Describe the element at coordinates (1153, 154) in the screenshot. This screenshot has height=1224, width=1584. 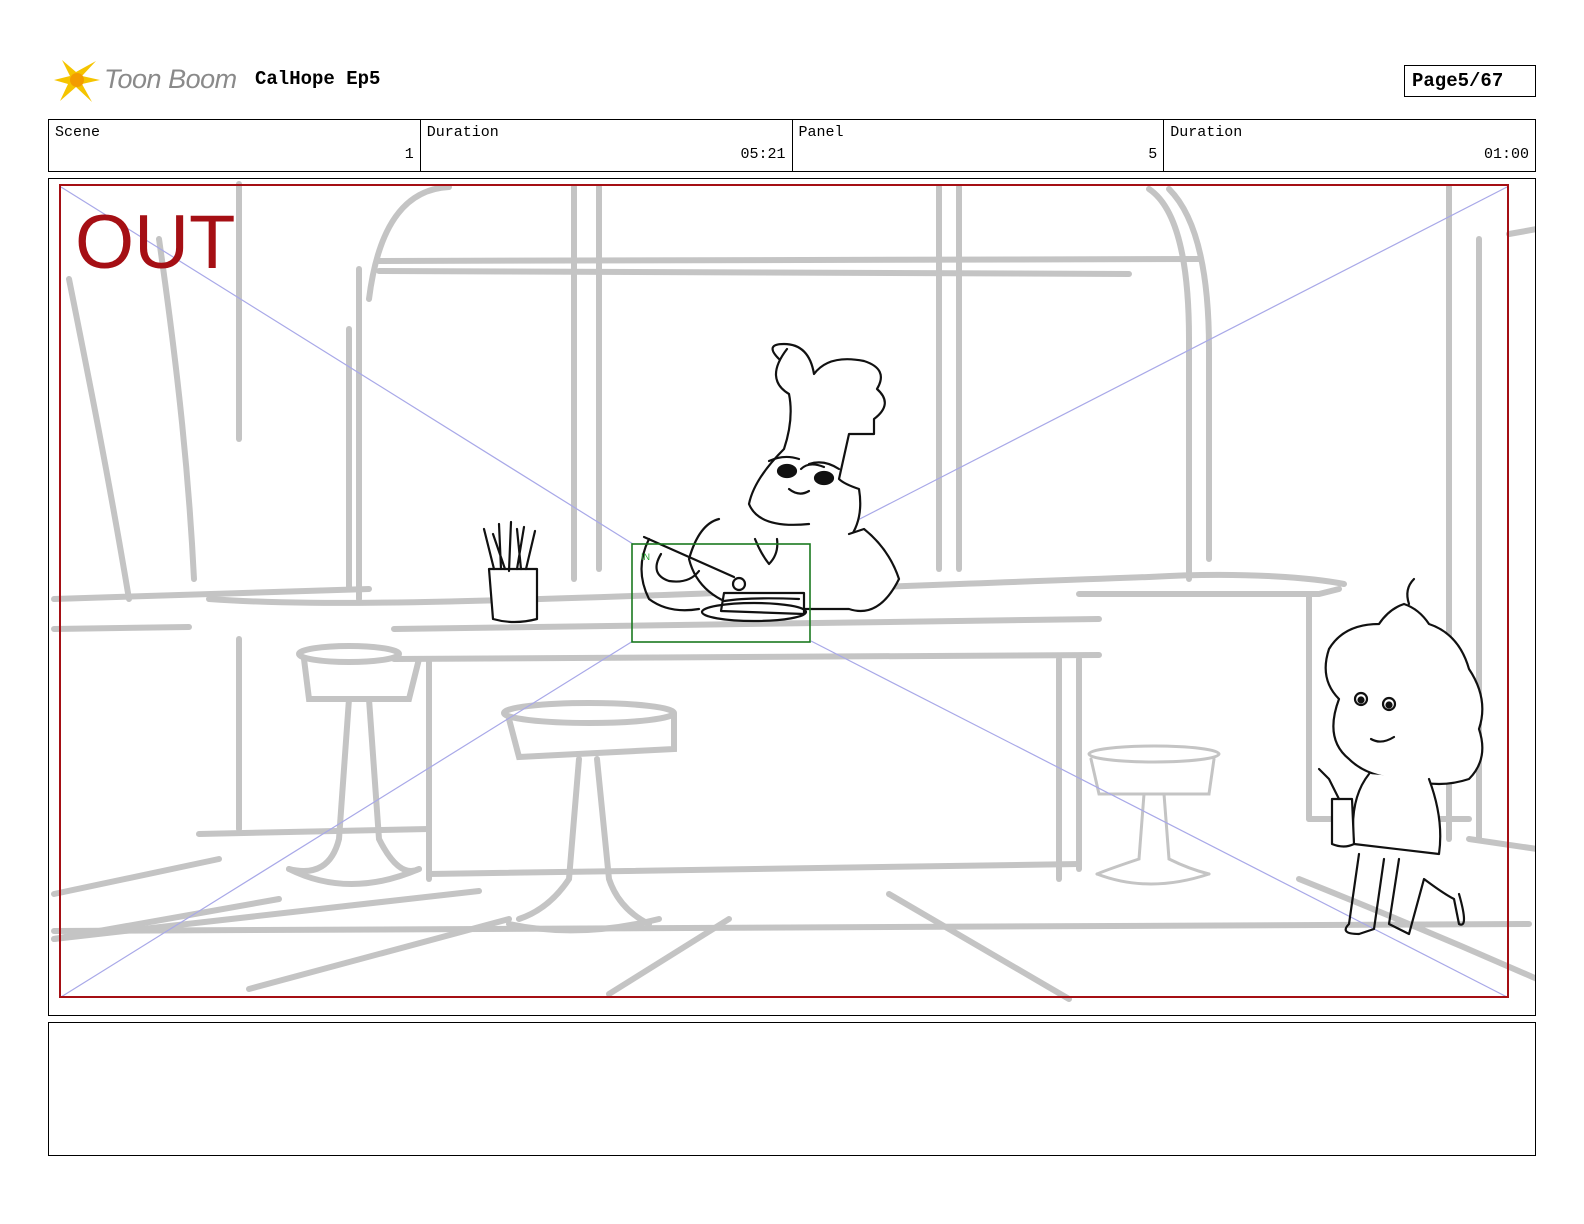
I see `panel-value: 5` at that location.